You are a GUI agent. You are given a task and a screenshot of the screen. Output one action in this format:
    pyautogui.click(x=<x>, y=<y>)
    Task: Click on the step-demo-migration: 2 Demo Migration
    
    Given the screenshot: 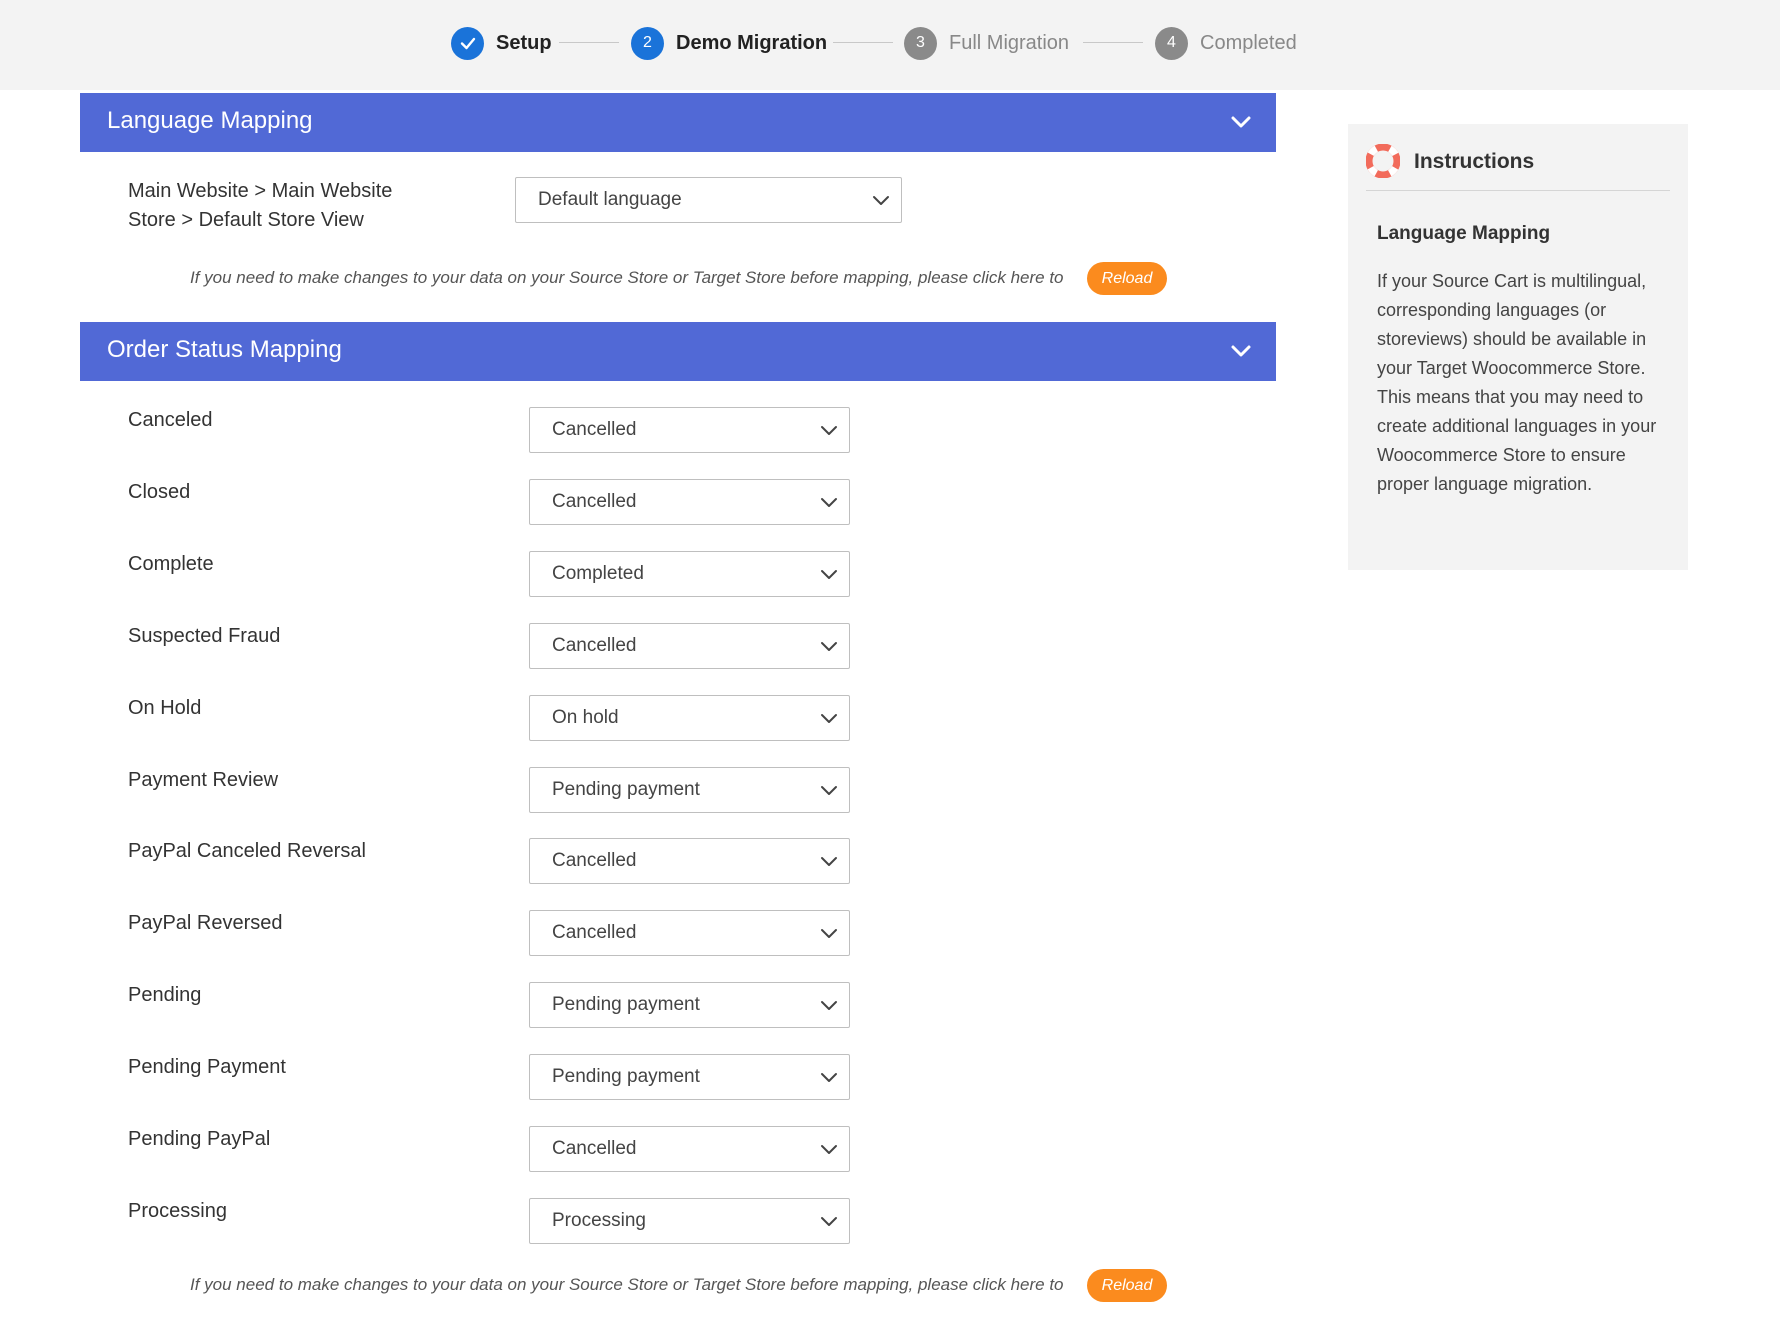 What is the action you would take?
    pyautogui.click(x=729, y=43)
    